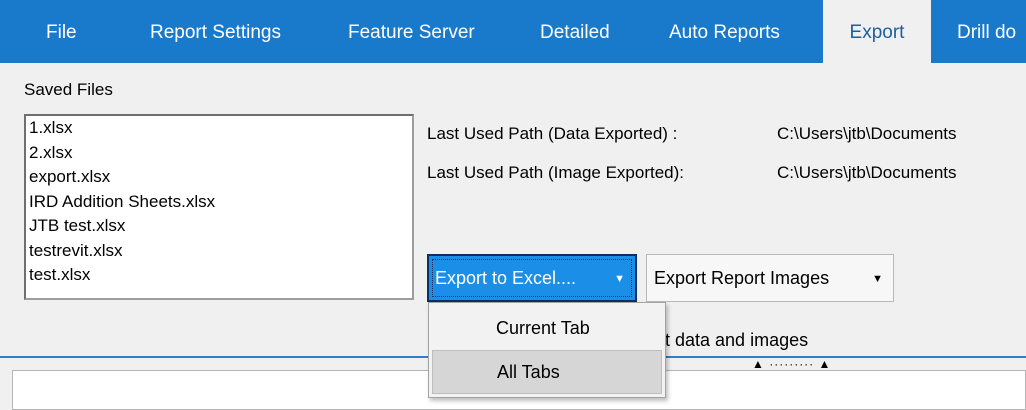  Describe the element at coordinates (742, 277) in the screenshot. I see `export-report-images-label: Export Report Images` at that location.